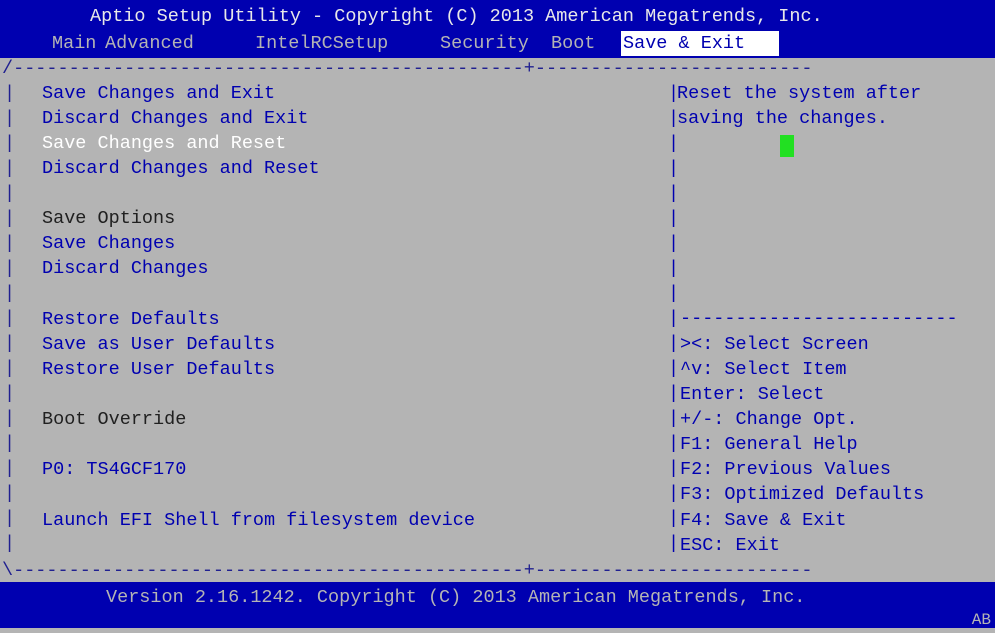  What do you see at coordinates (114, 469) in the screenshot?
I see `menu-boot-p0: P0: TS4GCF170` at bounding box center [114, 469].